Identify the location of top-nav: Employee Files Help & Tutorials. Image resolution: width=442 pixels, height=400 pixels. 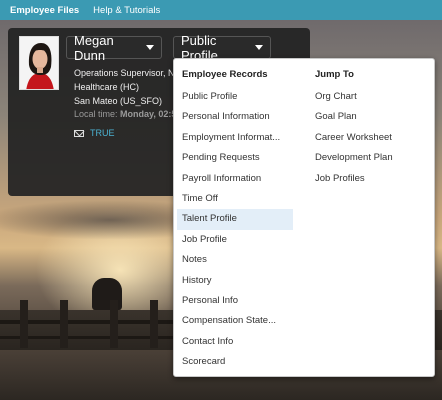
(221, 10).